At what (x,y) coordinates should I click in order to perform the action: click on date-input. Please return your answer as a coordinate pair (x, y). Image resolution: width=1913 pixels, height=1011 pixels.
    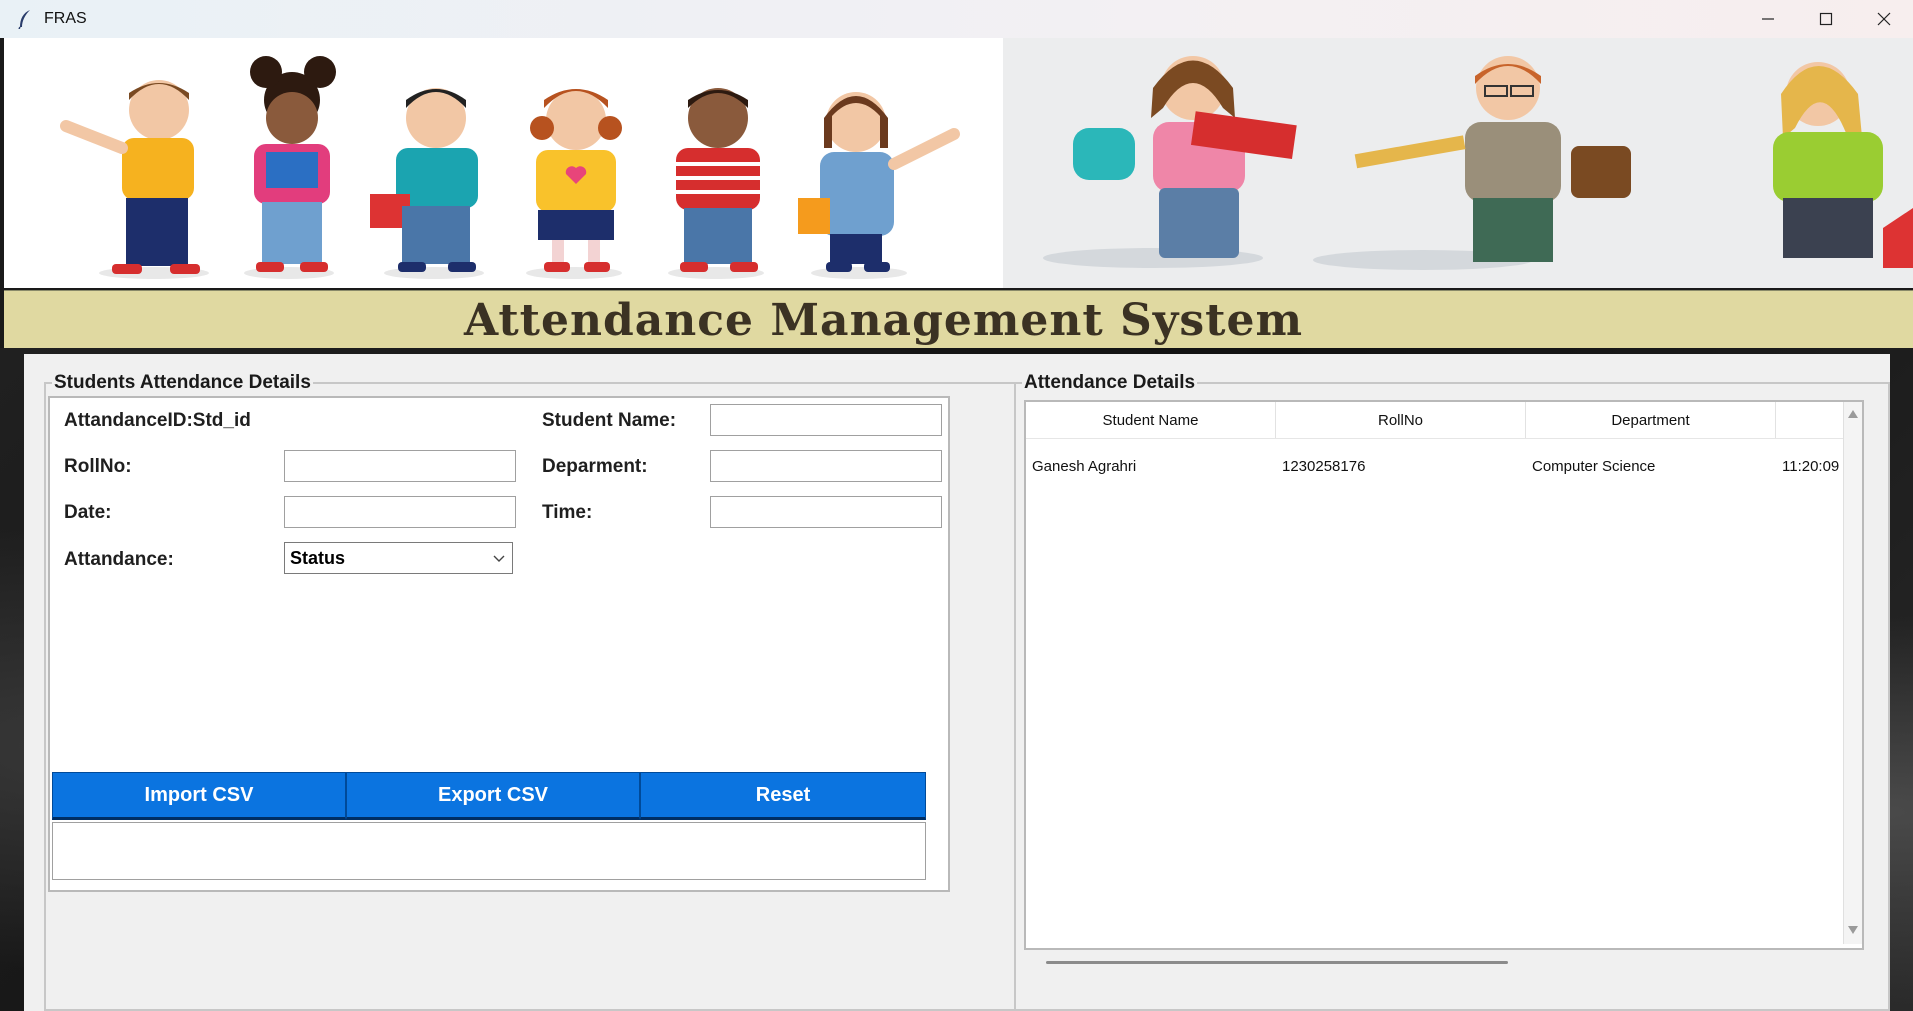
    Looking at the image, I should click on (400, 512).